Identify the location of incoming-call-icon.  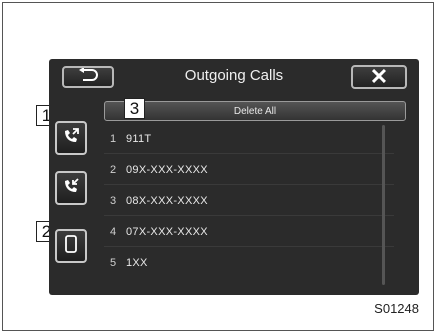
(71, 188).